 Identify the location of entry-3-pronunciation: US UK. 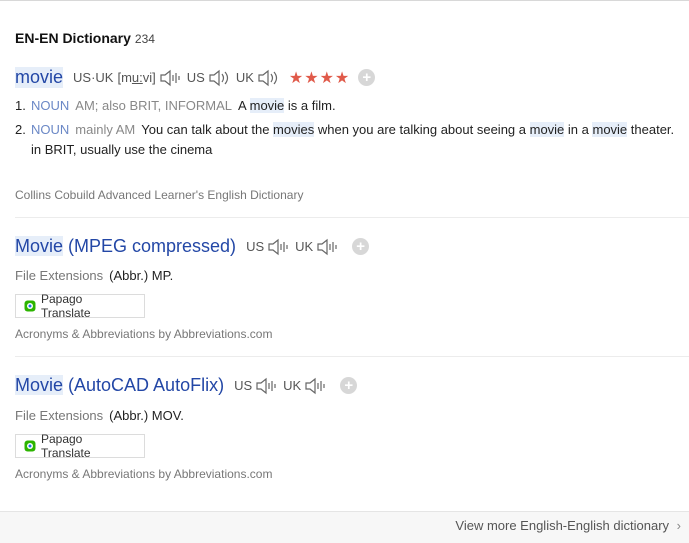
(283, 386).